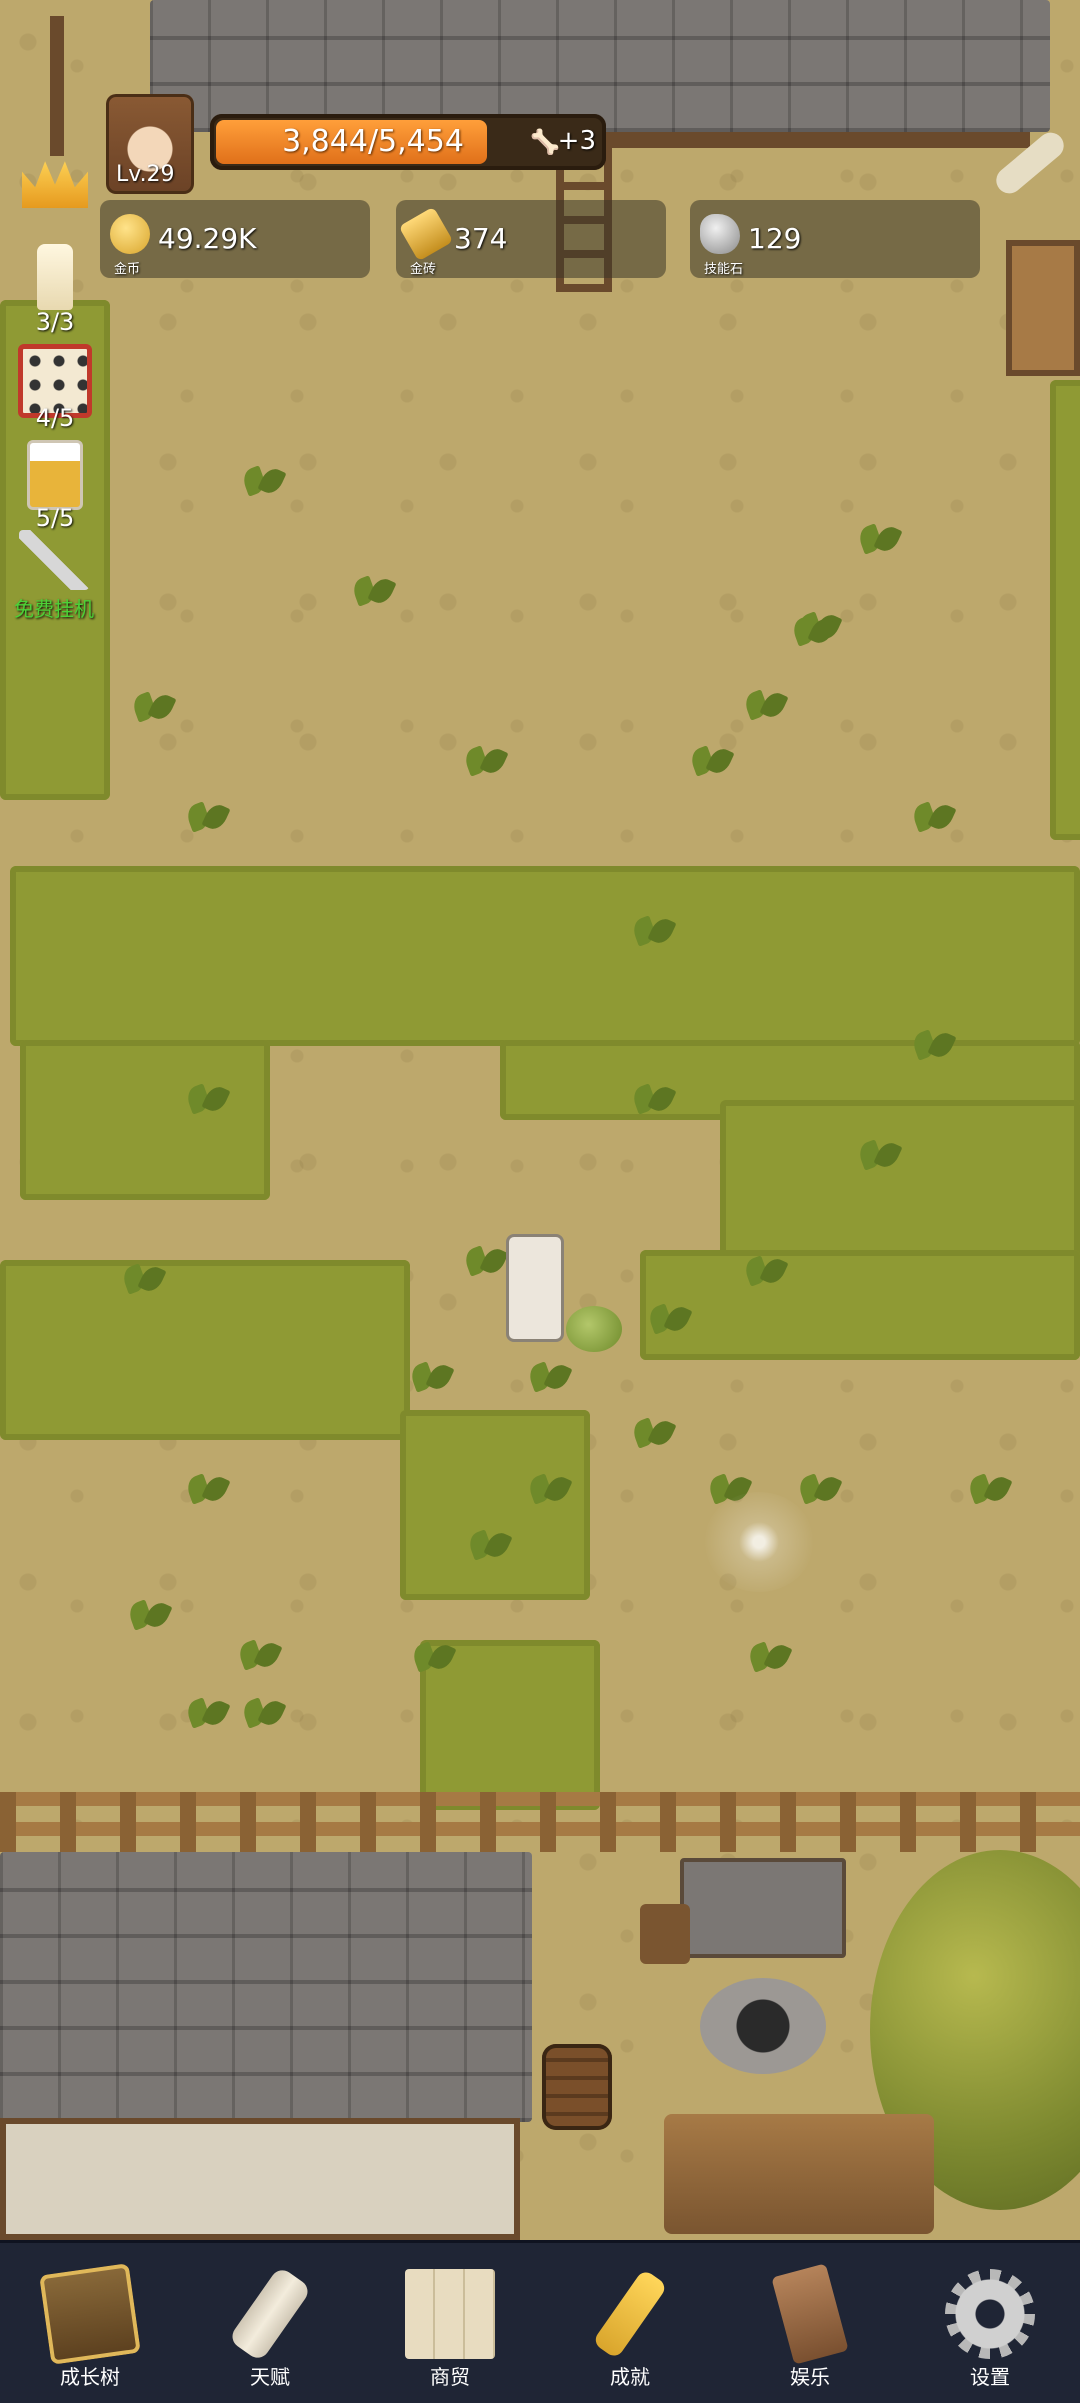 This screenshot has width=1080, height=2403. I want to click on top-right-building, so click(1043, 308).